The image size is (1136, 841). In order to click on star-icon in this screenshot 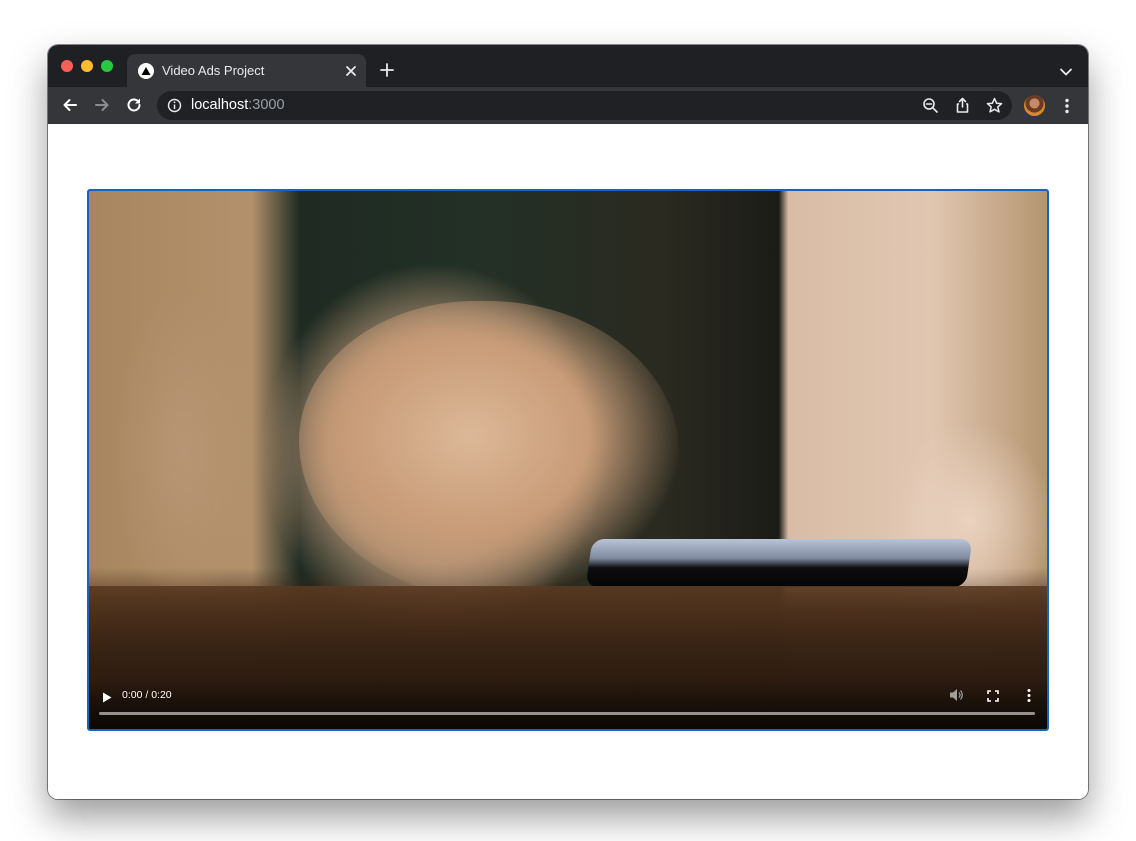, I will do `click(994, 105)`.